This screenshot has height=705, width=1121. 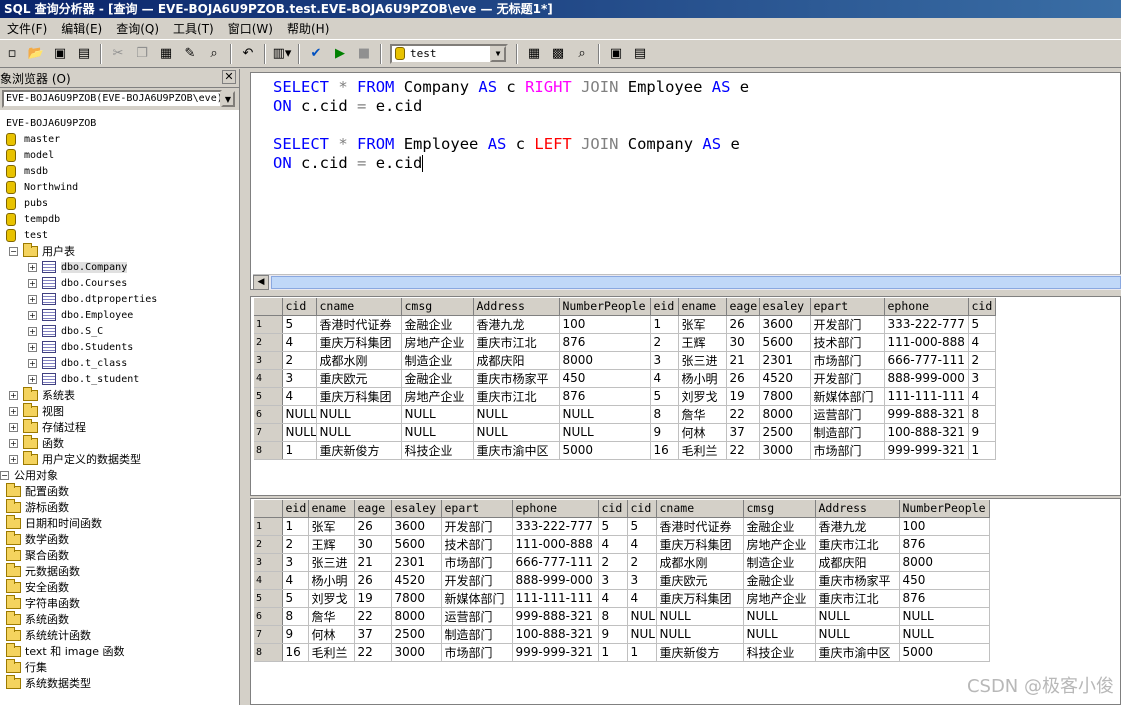 I want to click on table-cell: 重庆市渝中区, so click(x=857, y=652).